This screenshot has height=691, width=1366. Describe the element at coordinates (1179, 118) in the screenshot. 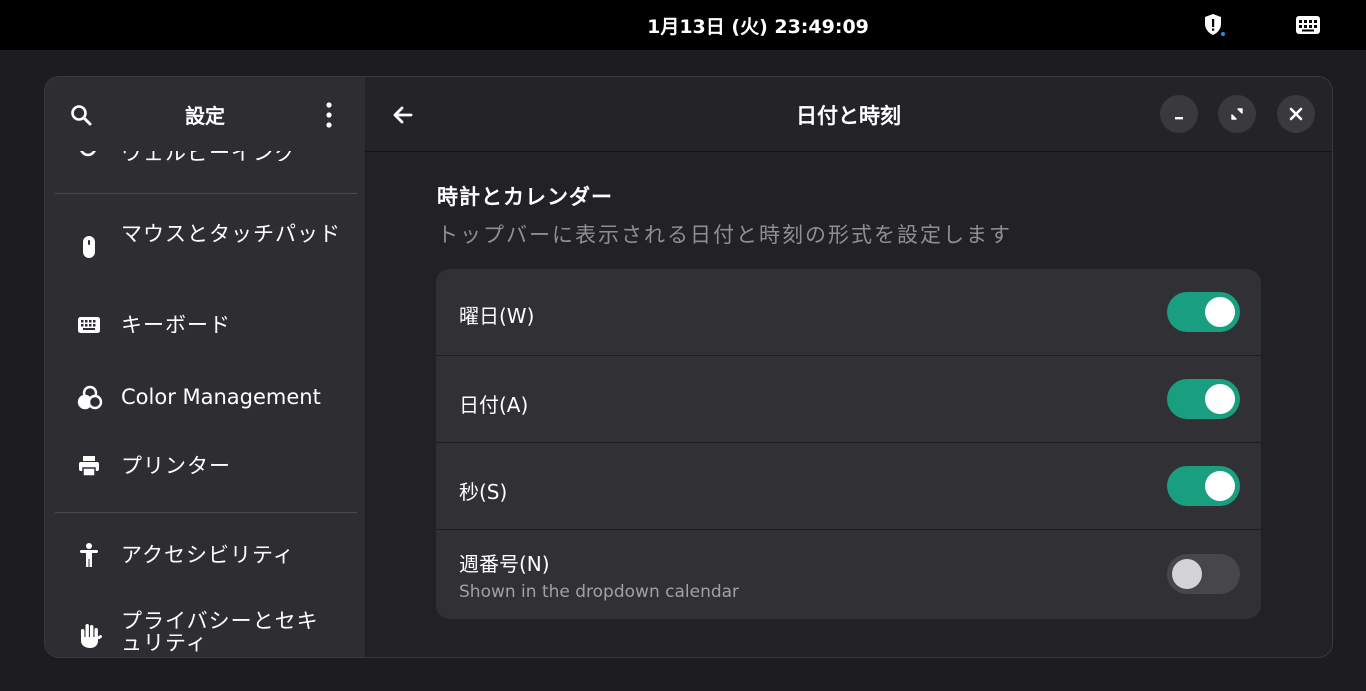

I see `minimize-icon` at that location.